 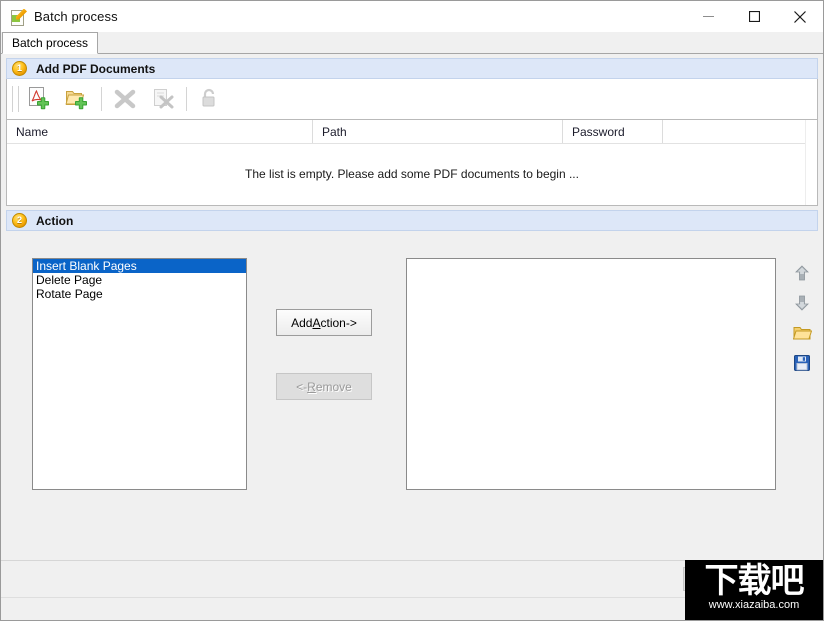 I want to click on section-title-action: Action, so click(x=55, y=220).